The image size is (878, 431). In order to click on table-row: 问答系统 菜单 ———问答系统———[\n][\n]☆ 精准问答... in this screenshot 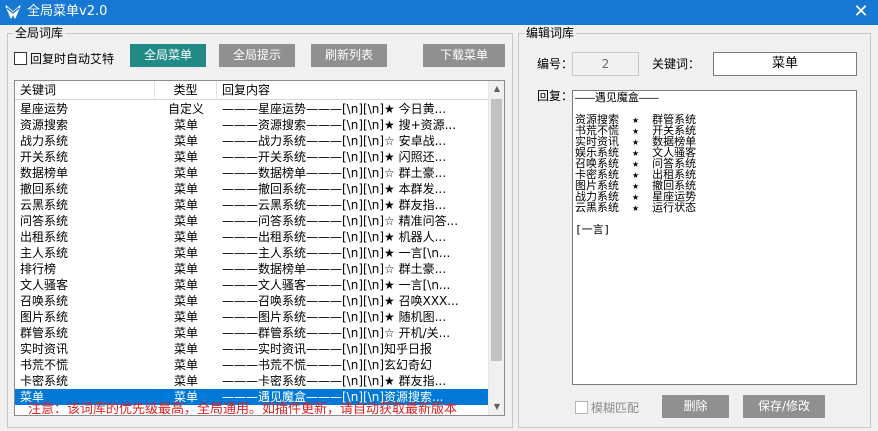, I will do `click(252, 221)`.